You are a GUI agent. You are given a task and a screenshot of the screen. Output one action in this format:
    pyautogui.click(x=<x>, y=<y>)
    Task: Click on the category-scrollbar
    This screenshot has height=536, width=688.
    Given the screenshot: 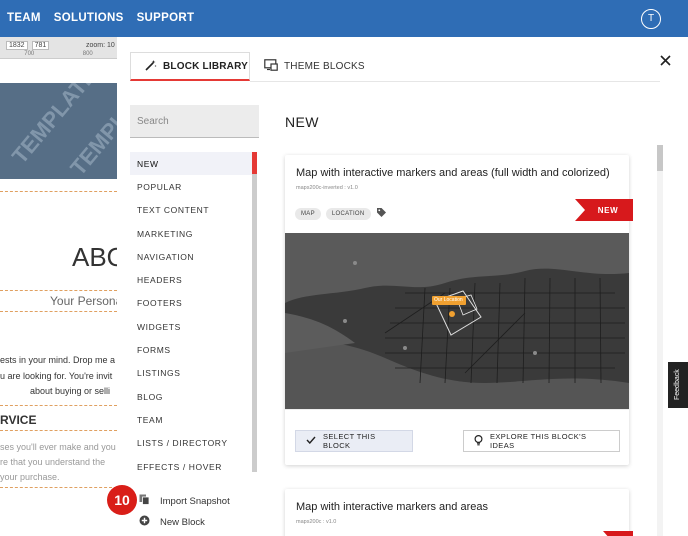 What is the action you would take?
    pyautogui.click(x=254, y=312)
    